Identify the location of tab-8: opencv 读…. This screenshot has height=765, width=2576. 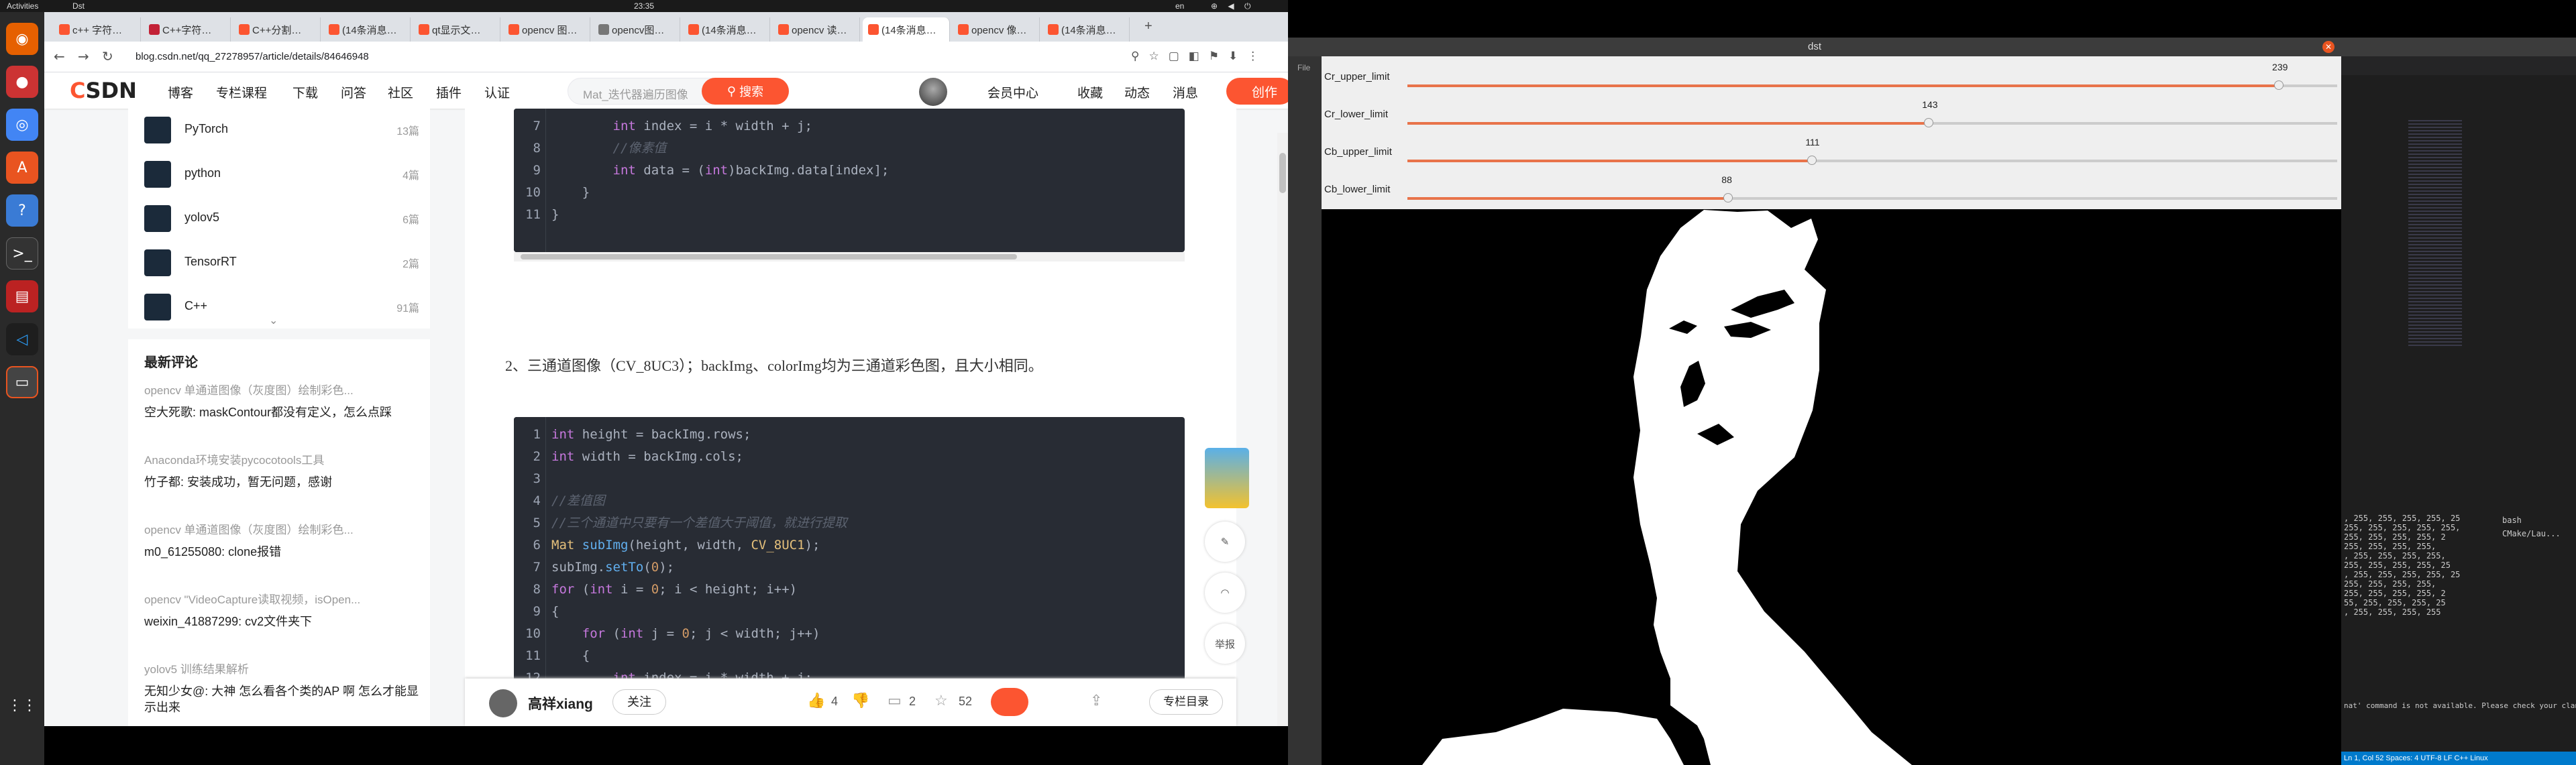
(816, 29).